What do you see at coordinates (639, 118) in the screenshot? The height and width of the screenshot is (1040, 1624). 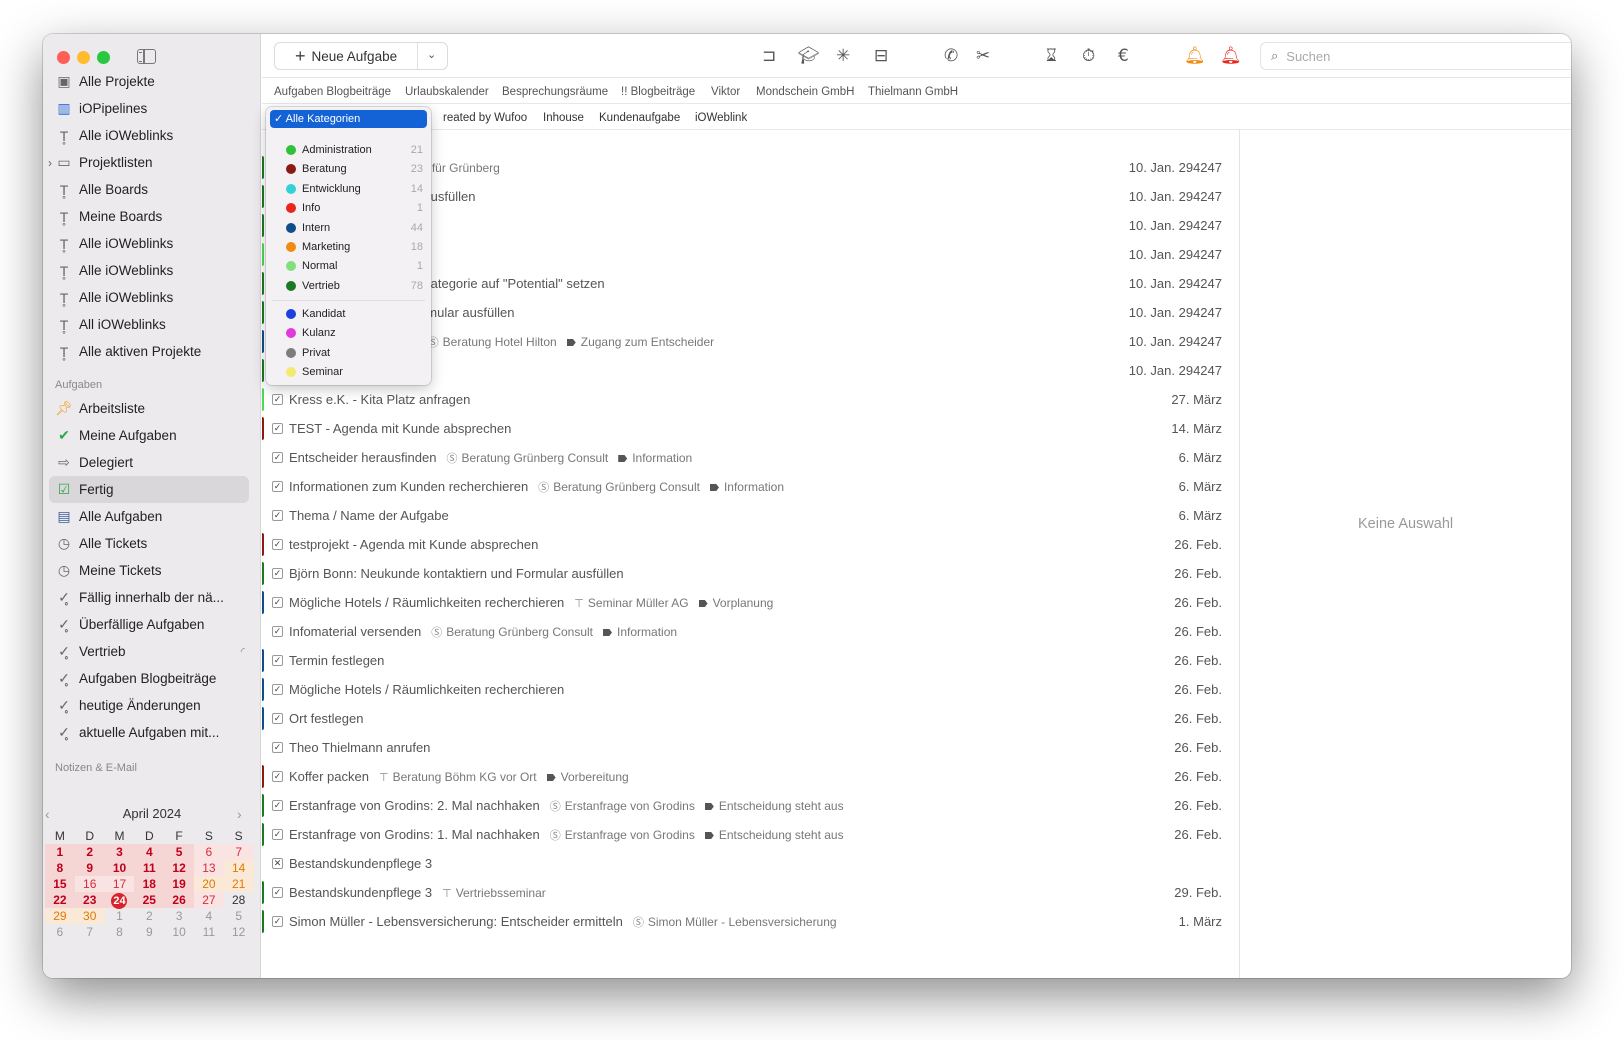 I see `category-filter-2: Kundenaufgabe` at bounding box center [639, 118].